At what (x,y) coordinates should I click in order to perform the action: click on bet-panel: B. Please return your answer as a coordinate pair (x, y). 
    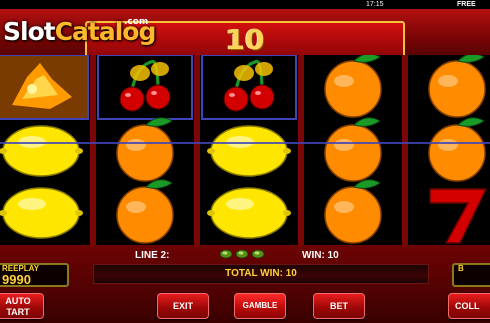
    Looking at the image, I should click on (471, 275).